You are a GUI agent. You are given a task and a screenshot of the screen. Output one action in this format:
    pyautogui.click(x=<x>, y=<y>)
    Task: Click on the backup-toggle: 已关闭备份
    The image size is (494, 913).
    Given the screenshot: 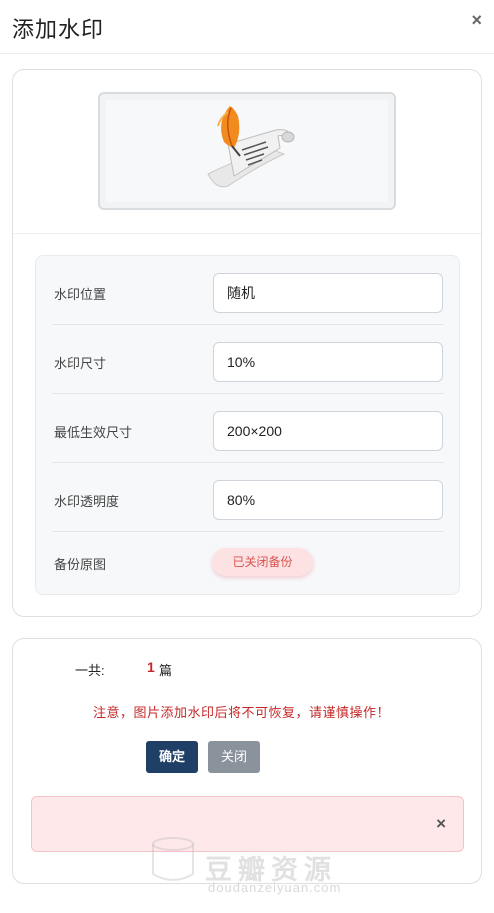 What is the action you would take?
    pyautogui.click(x=262, y=562)
    